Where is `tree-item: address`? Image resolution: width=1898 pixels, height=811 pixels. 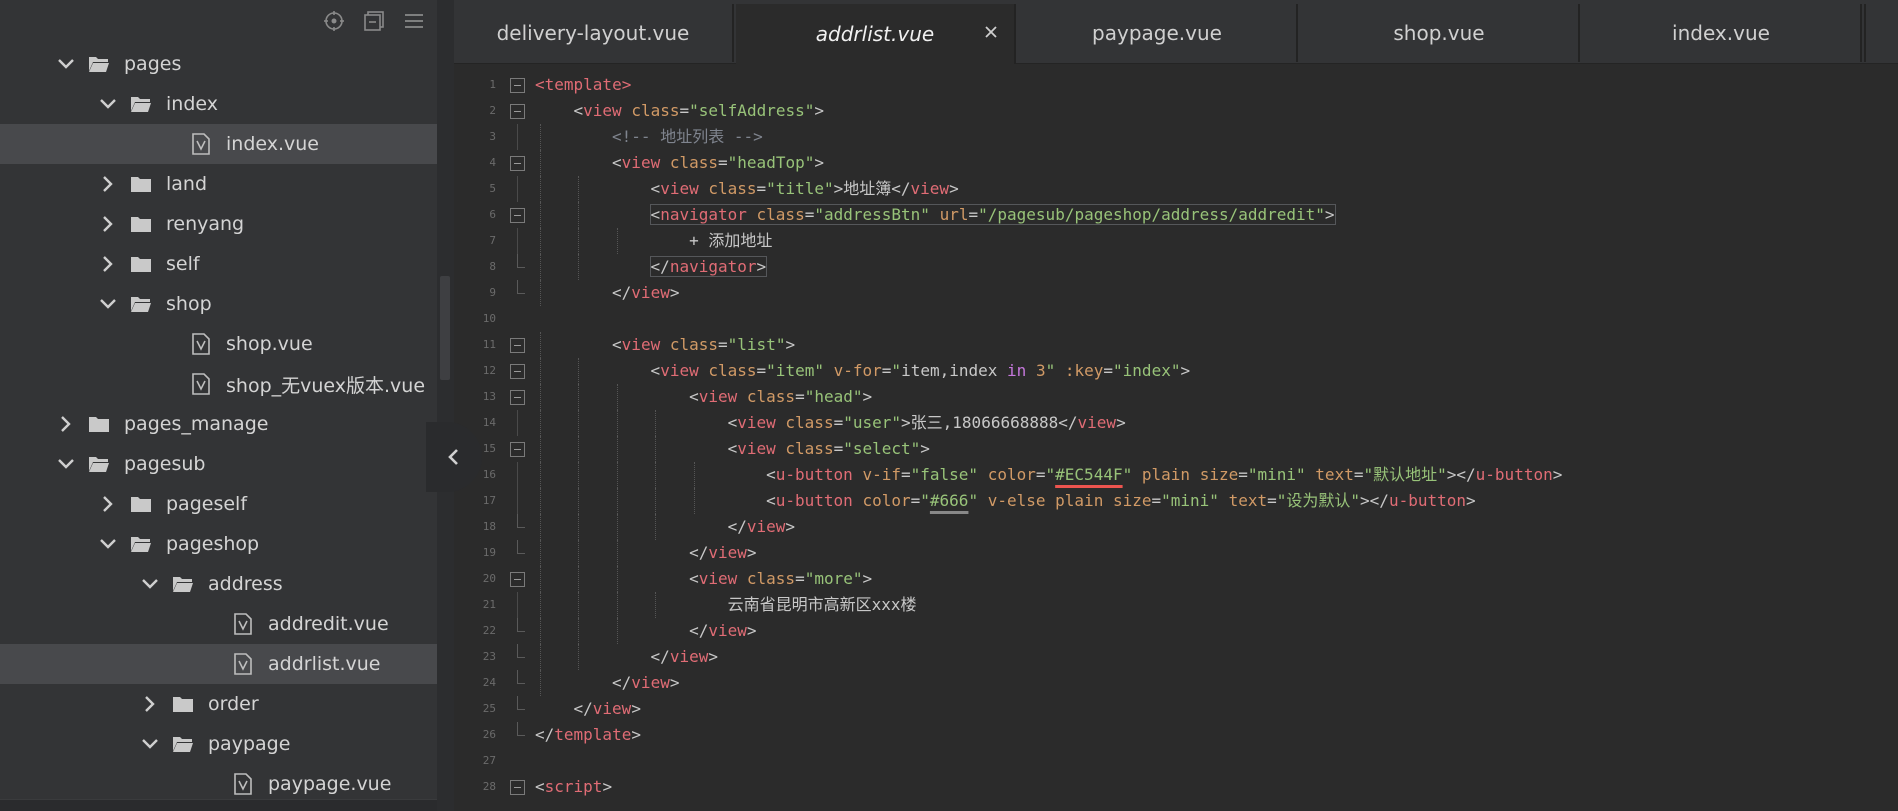 tree-item: address is located at coordinates (218, 584).